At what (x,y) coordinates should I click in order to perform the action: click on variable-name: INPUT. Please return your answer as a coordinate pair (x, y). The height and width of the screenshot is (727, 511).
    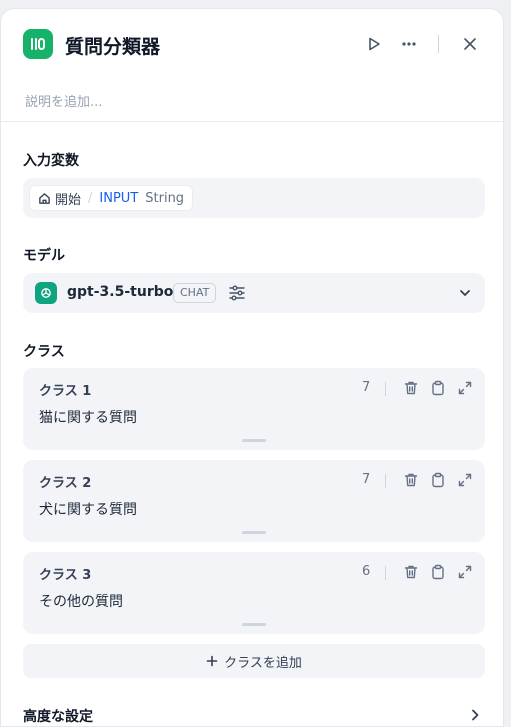
    Looking at the image, I should click on (119, 198).